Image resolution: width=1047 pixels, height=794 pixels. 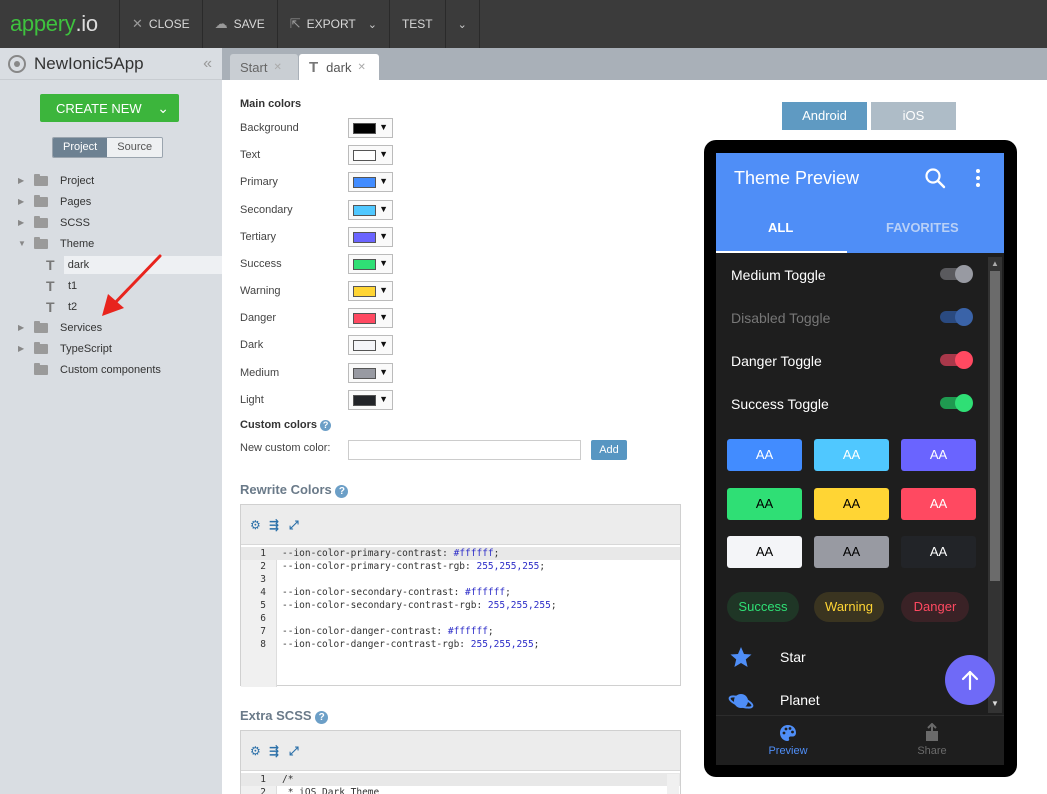 What do you see at coordinates (161, 24) in the screenshot?
I see `close-button: ✕ CLOSE` at bounding box center [161, 24].